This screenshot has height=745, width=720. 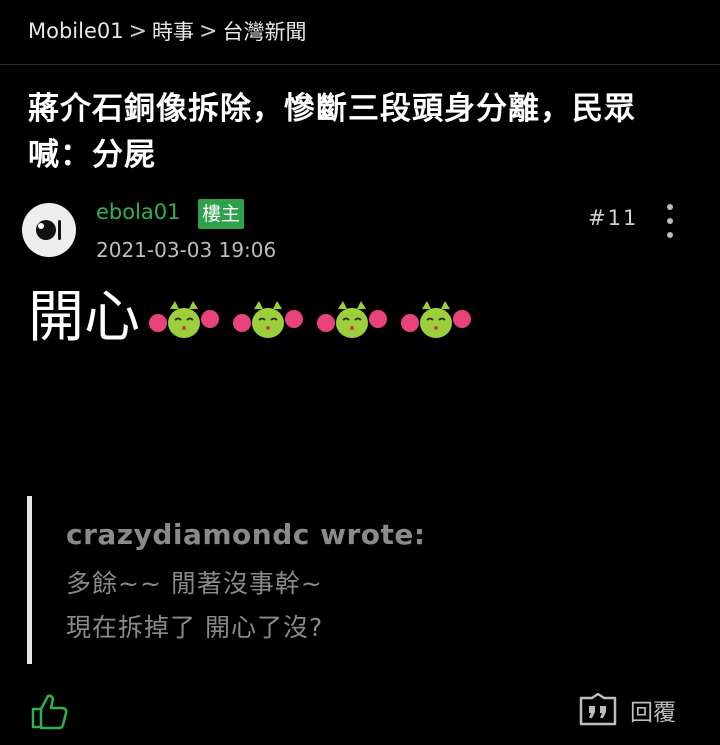 What do you see at coordinates (360, 64) in the screenshot?
I see `divider` at bounding box center [360, 64].